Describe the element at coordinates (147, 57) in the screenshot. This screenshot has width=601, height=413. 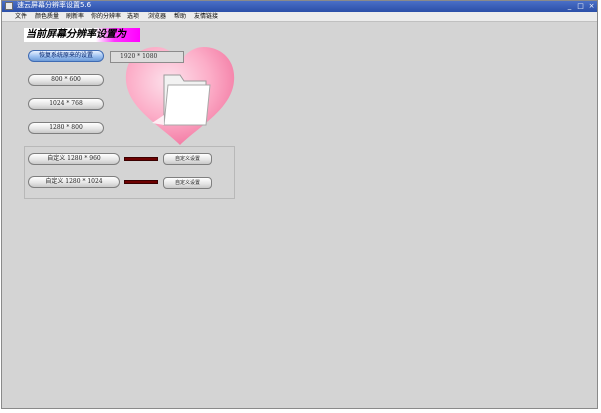
I see `current-resolution-display: 1920 * 1080` at that location.